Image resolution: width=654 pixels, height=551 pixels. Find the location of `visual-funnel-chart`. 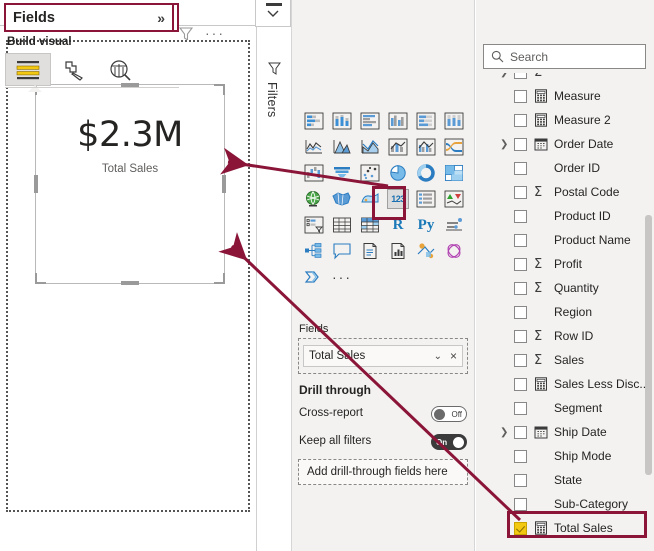

visual-funnel-chart is located at coordinates (342, 173).